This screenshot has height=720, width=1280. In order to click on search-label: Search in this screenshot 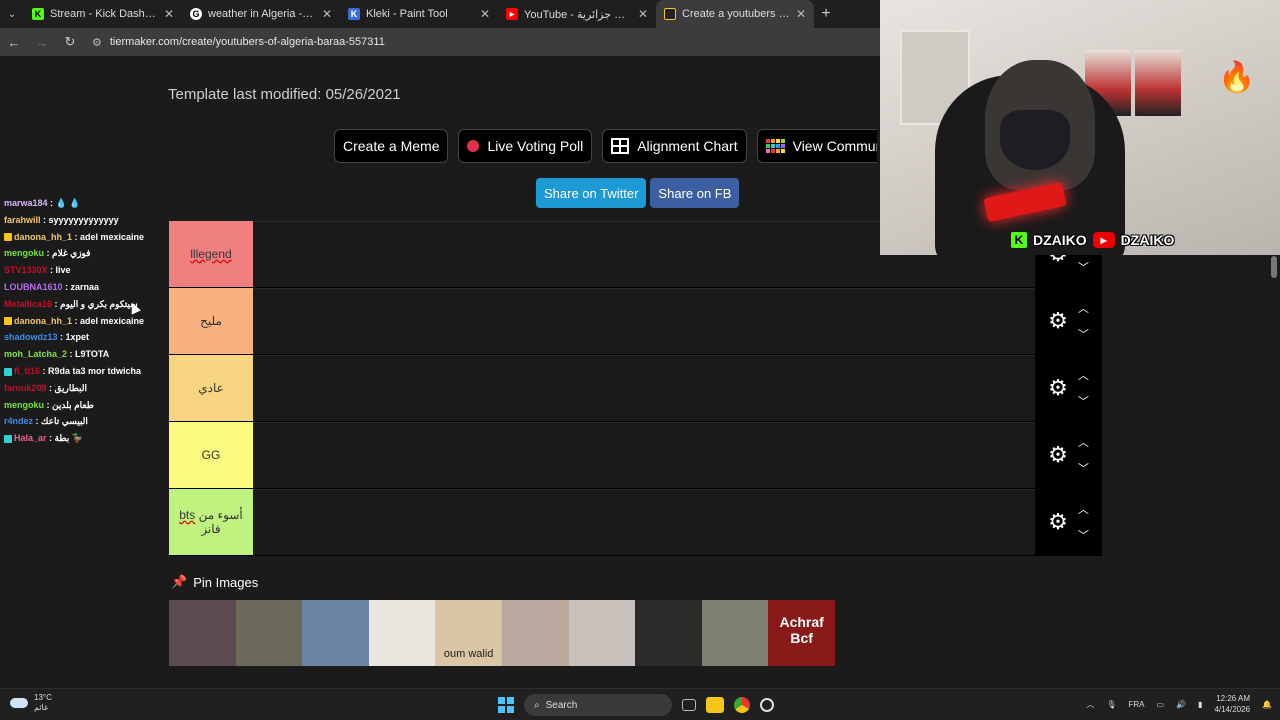, I will do `click(561, 705)`.